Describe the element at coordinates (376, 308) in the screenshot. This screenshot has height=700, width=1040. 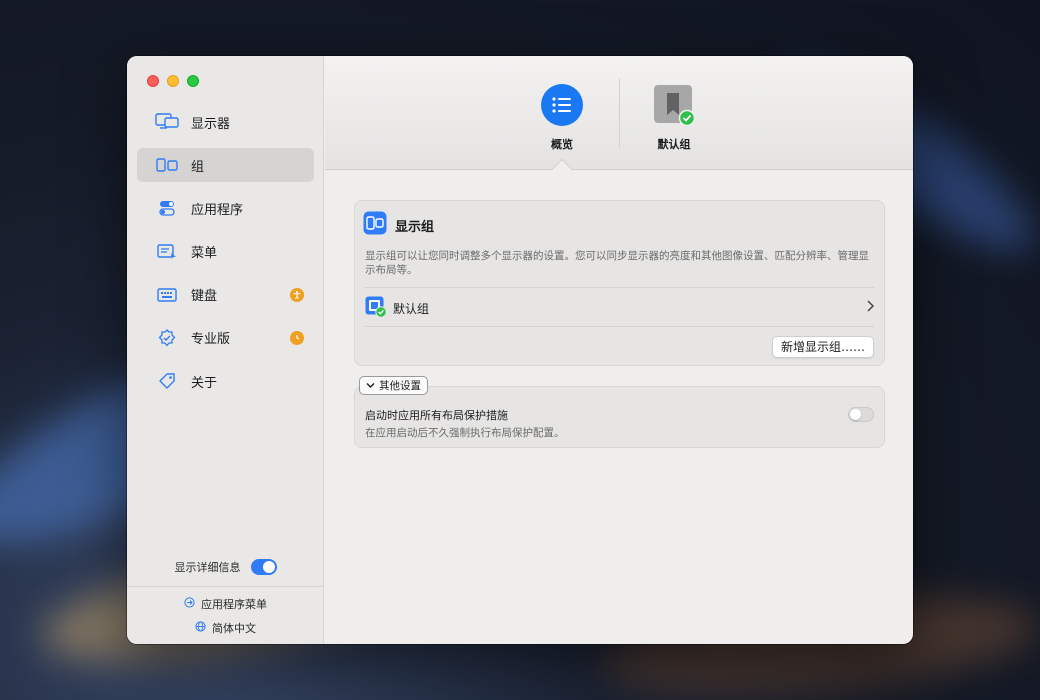
I see `default-group-icon` at that location.